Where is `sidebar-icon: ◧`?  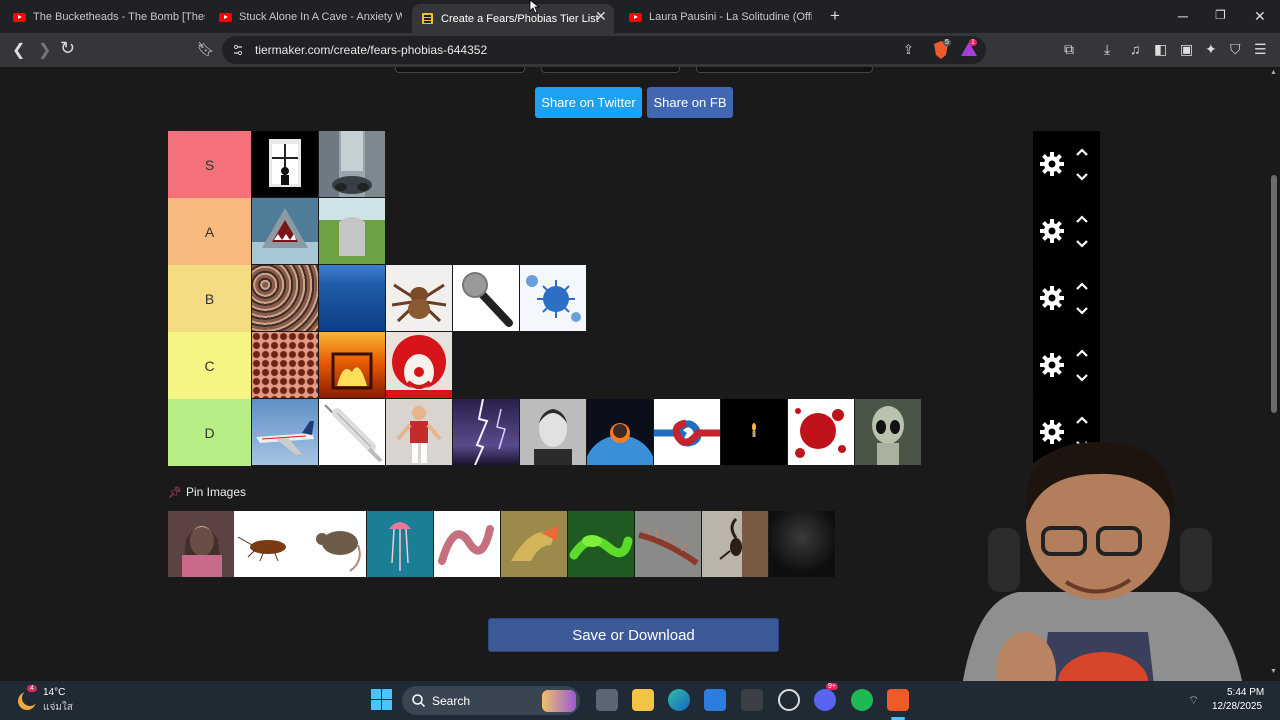 sidebar-icon: ◧ is located at coordinates (1160, 49).